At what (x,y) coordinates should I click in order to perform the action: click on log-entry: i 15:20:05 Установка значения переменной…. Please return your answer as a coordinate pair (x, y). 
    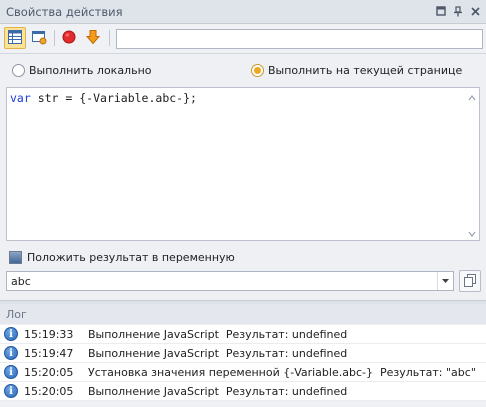
    Looking at the image, I should click on (243, 372).